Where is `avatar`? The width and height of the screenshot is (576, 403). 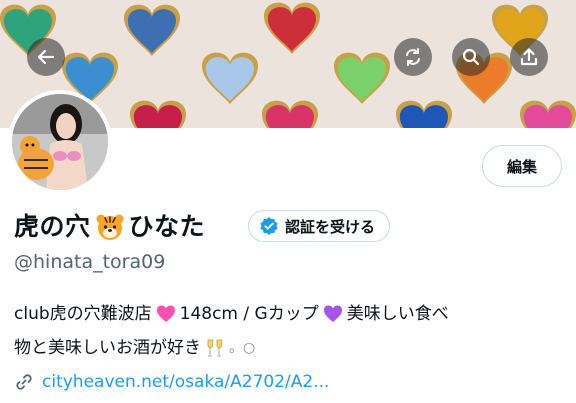
avatar is located at coordinates (60, 142).